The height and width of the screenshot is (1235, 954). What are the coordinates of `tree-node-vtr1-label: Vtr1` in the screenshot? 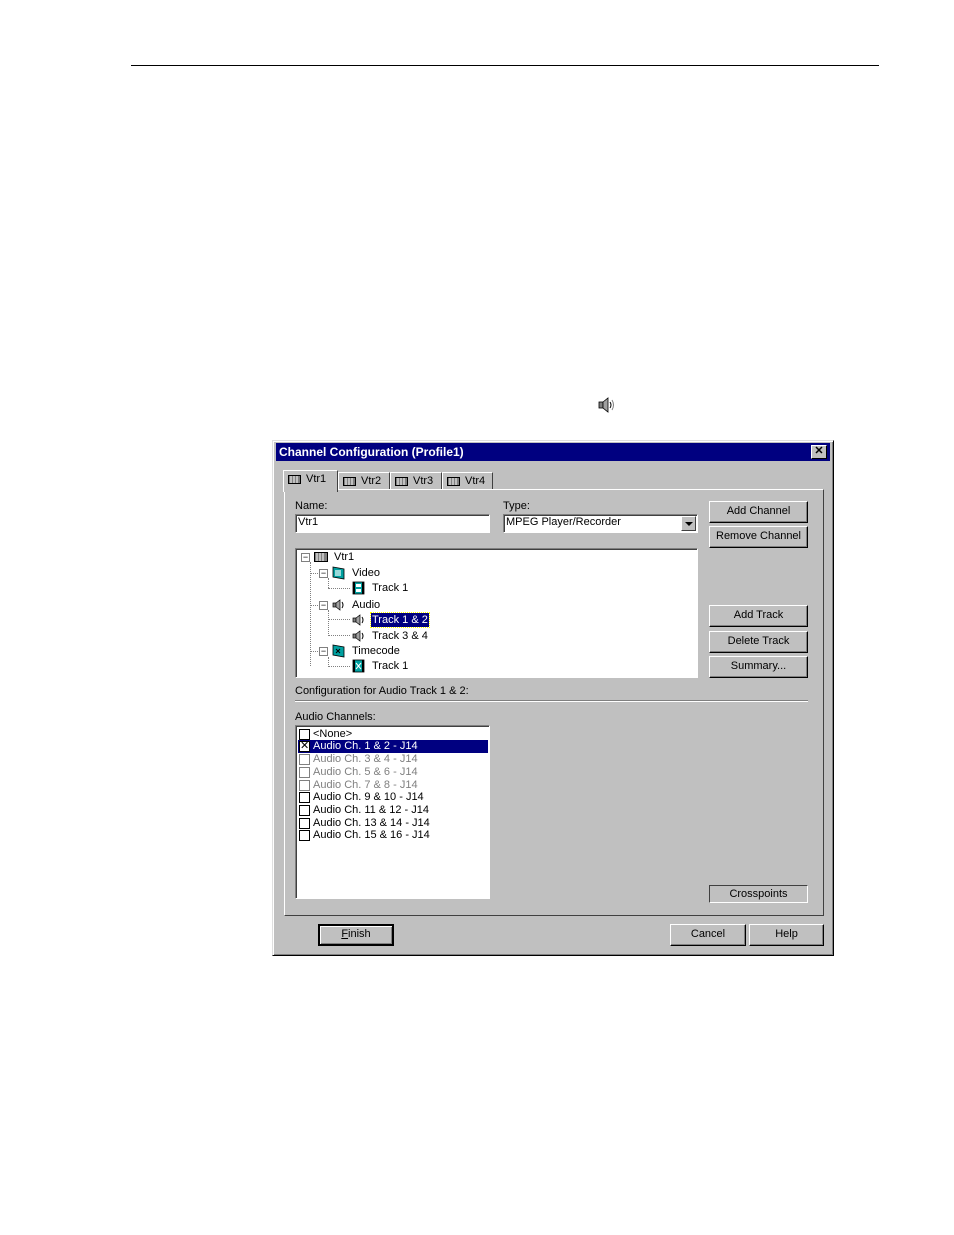 It's located at (344, 557).